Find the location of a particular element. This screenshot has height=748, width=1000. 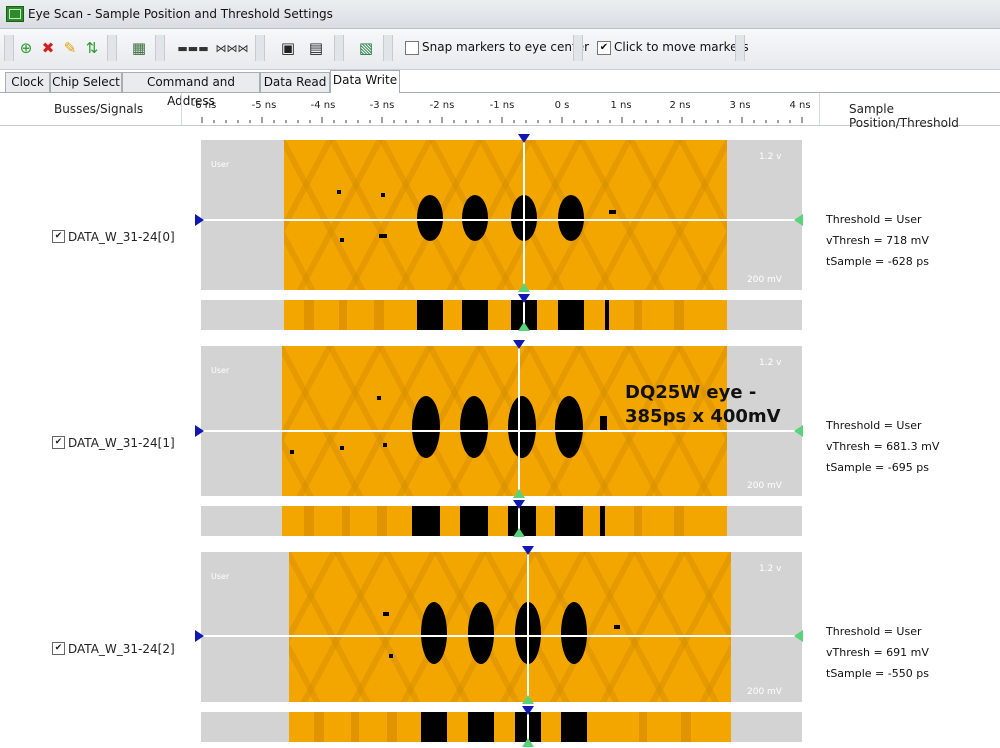

edit-icon: ✎ is located at coordinates (70, 48).